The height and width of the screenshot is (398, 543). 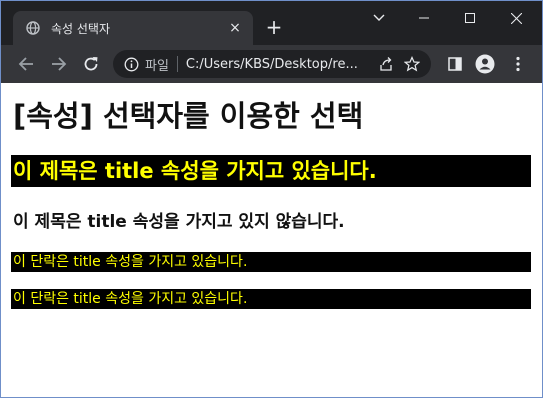 What do you see at coordinates (274, 27) in the screenshot?
I see `new-tab-button: +` at bounding box center [274, 27].